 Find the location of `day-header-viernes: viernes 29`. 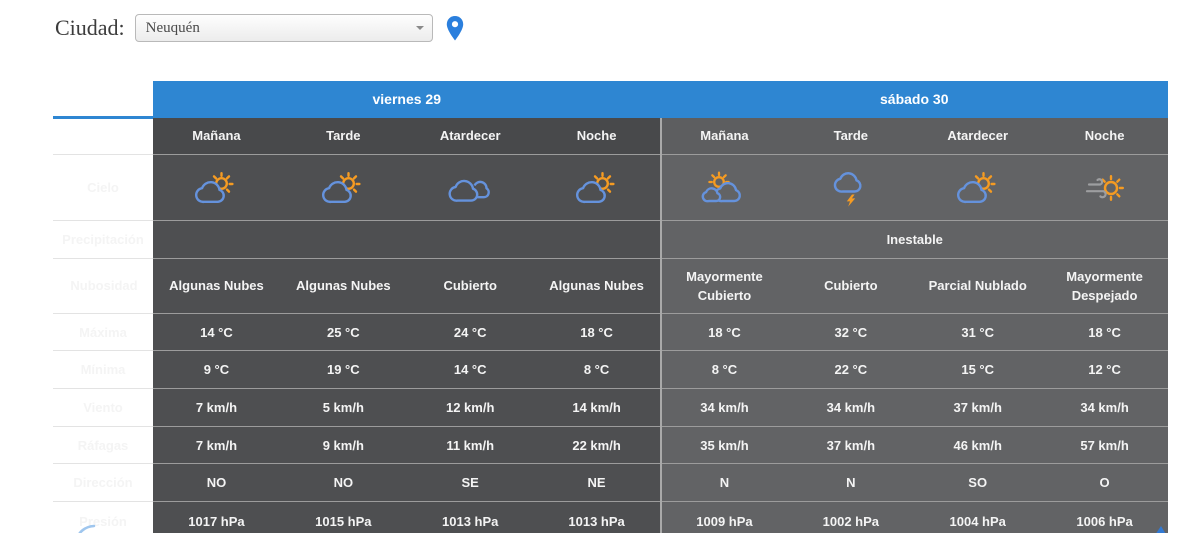

day-header-viernes: viernes 29 is located at coordinates (407, 99).